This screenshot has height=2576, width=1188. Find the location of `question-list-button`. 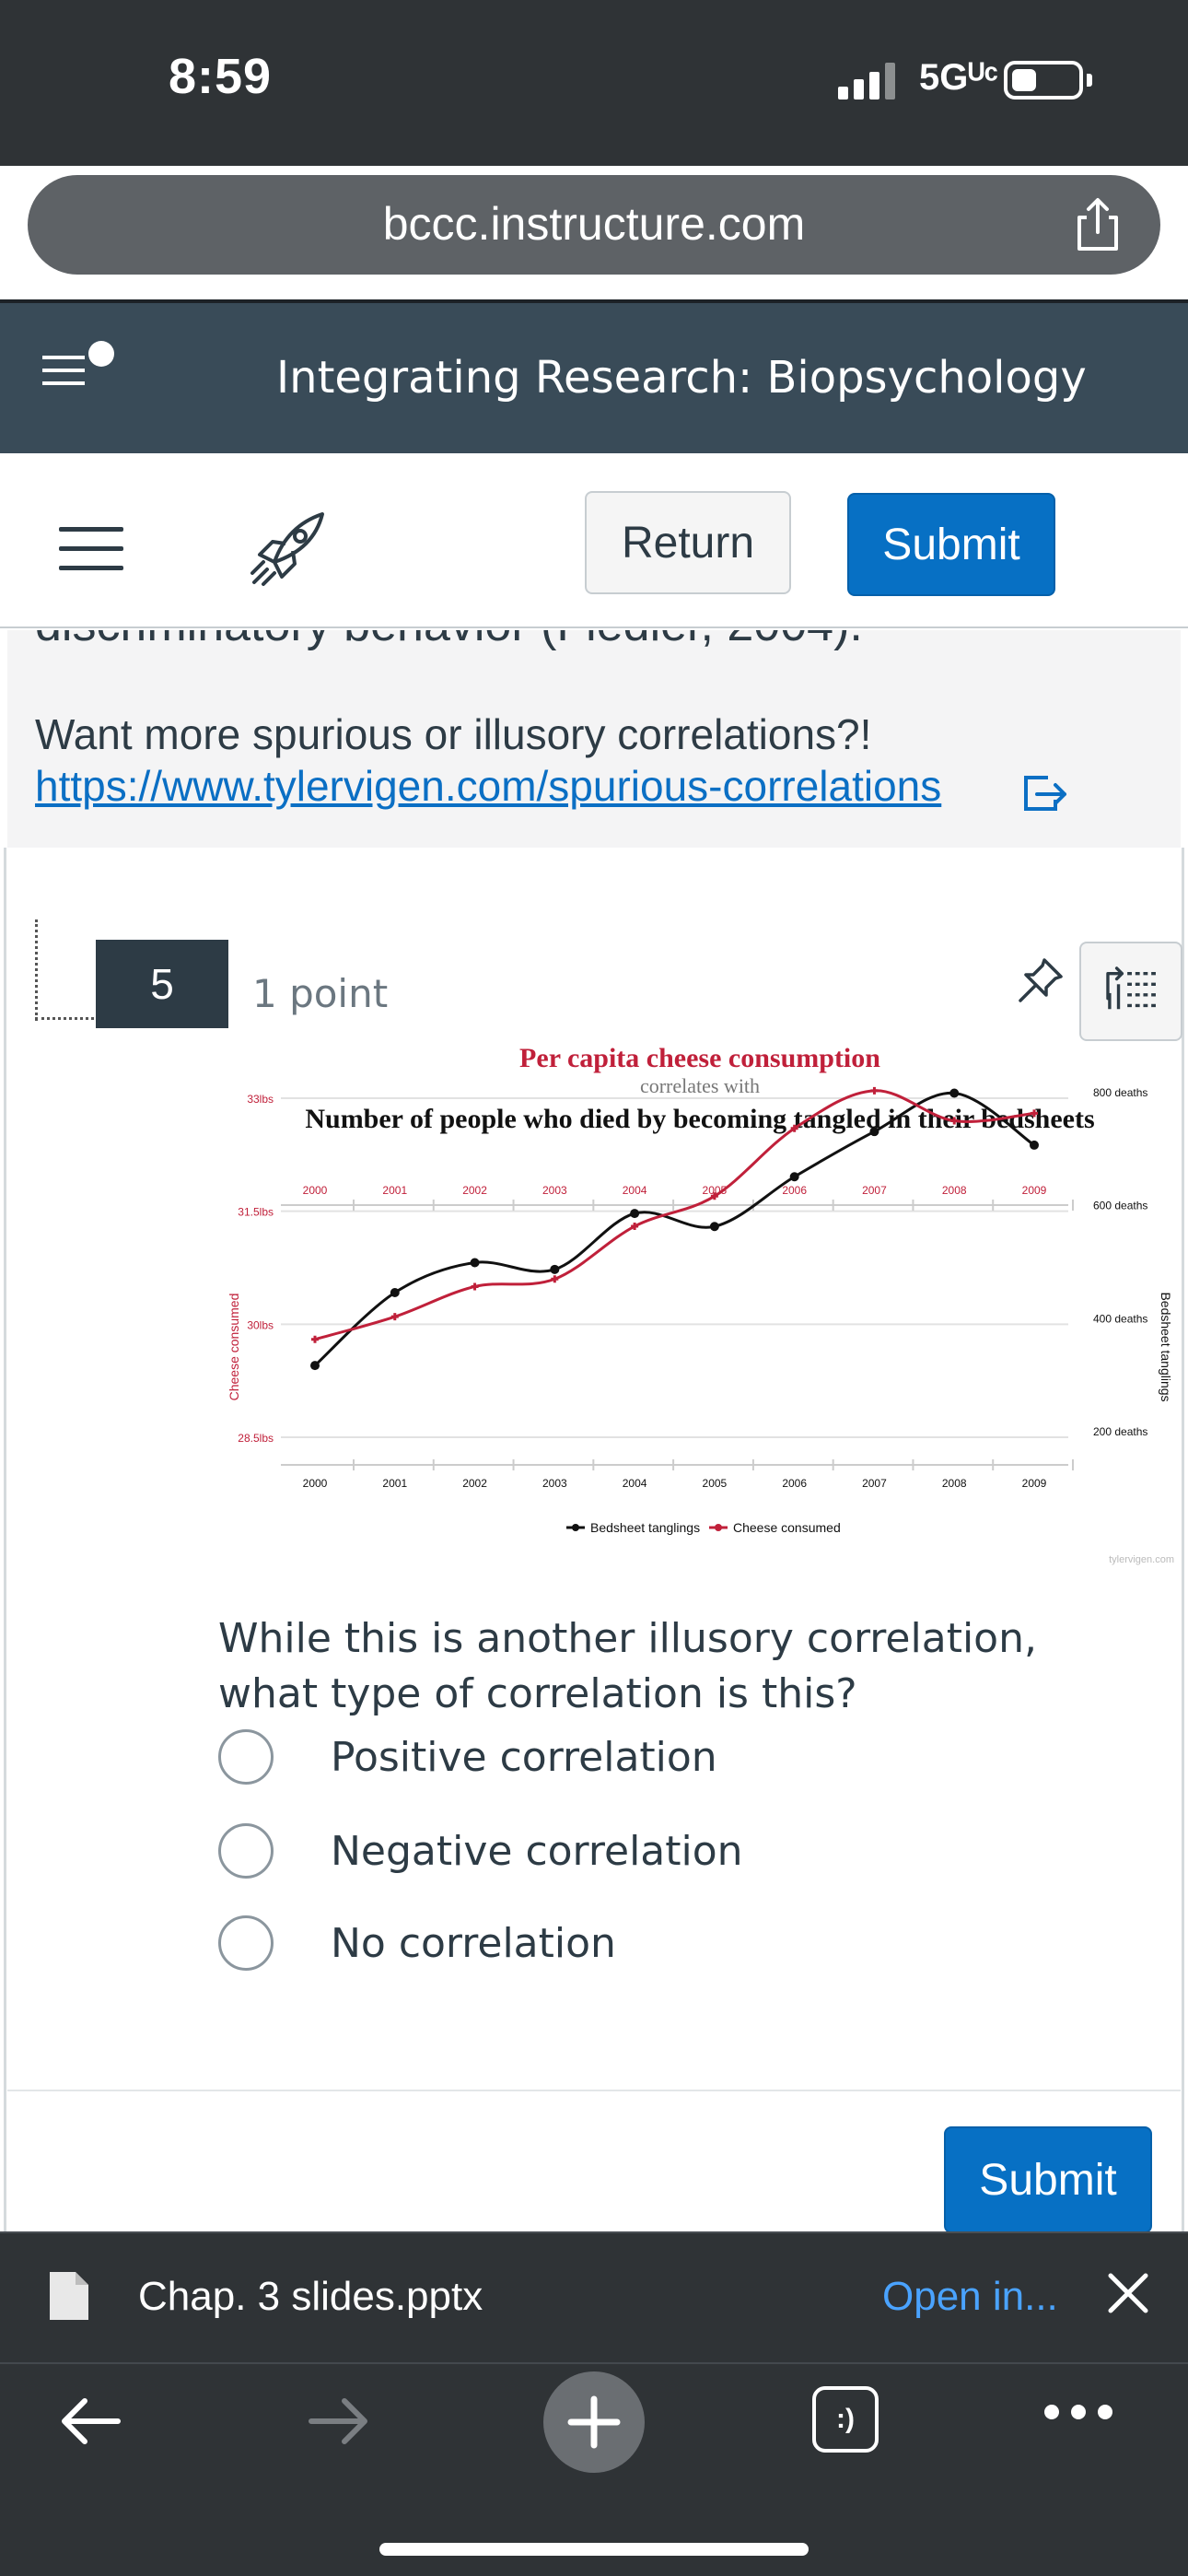

question-list-button is located at coordinates (1130, 991).